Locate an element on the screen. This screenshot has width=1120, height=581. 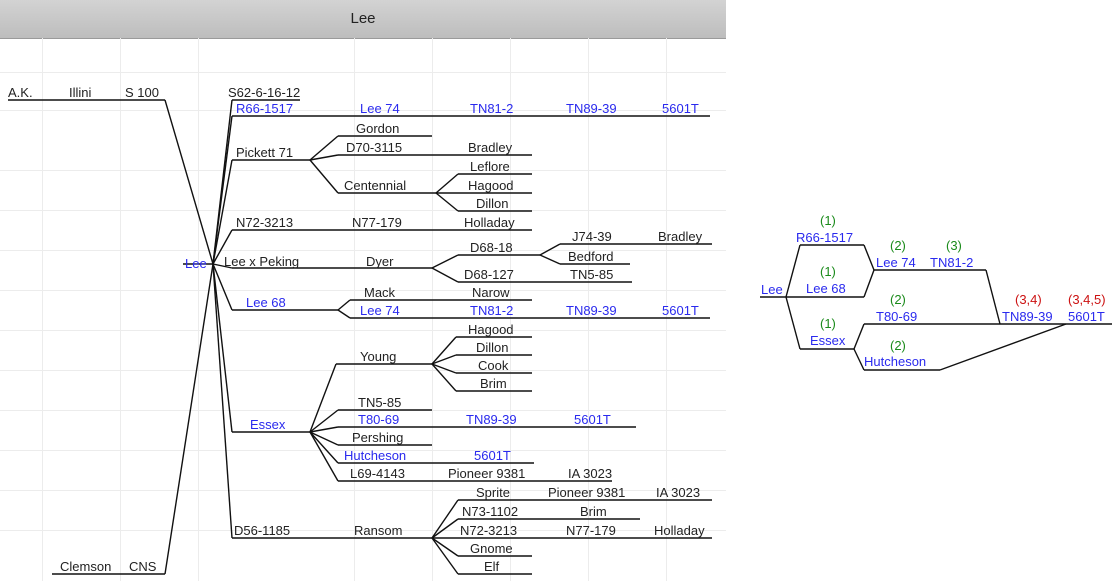
rtag-hutcheson: (2) is located at coordinates (898, 345).